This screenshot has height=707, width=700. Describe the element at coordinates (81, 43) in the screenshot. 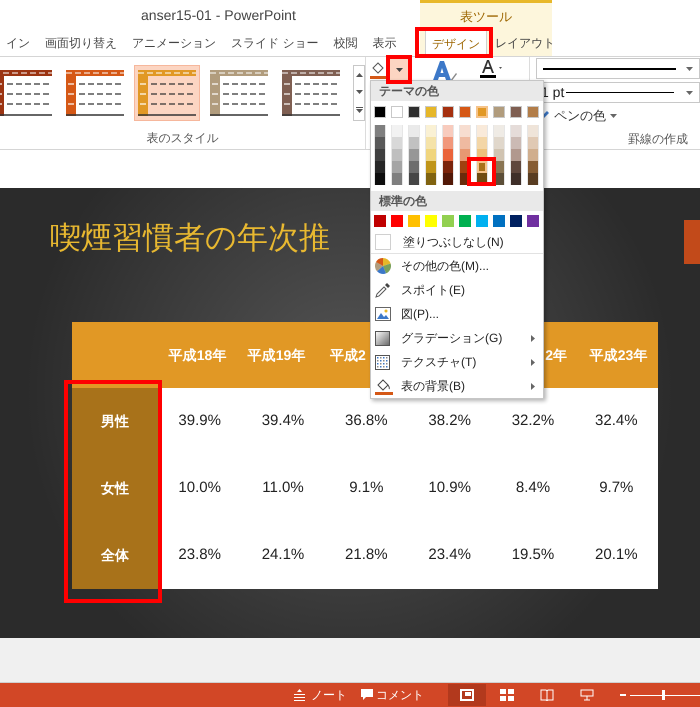

I see `ribbon-tab: 画面切り替え` at that location.